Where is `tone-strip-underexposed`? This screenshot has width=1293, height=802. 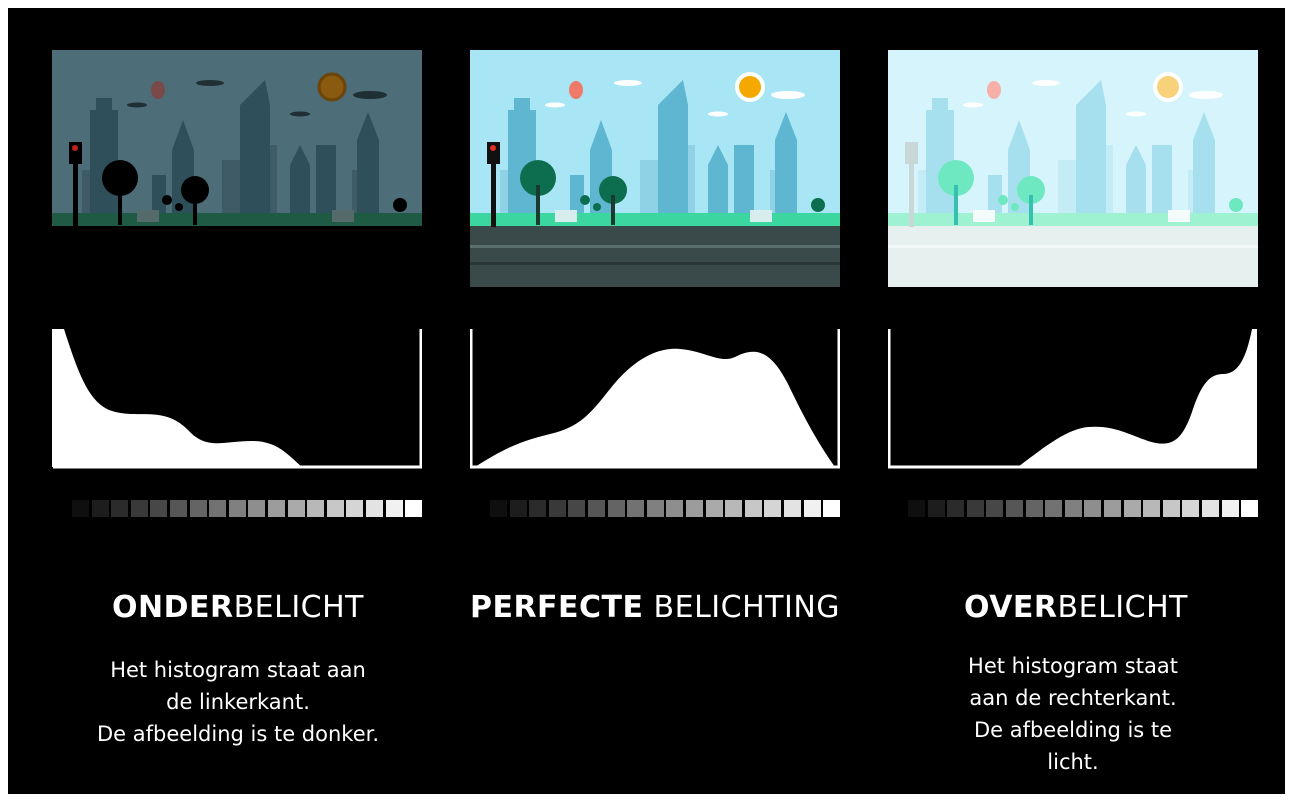 tone-strip-underexposed is located at coordinates (257, 508).